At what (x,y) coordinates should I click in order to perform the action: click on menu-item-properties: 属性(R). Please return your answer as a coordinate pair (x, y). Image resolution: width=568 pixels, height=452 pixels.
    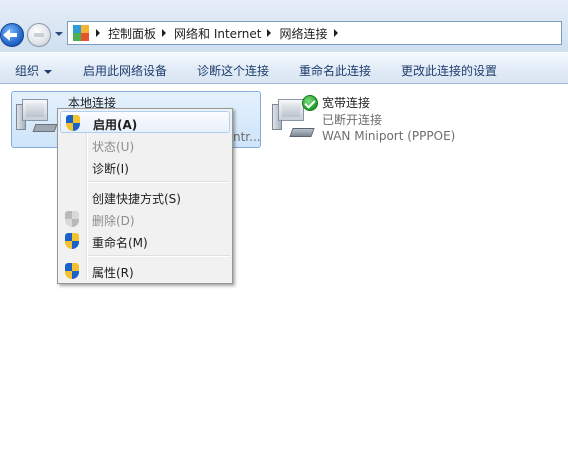
    Looking at the image, I should click on (145, 271).